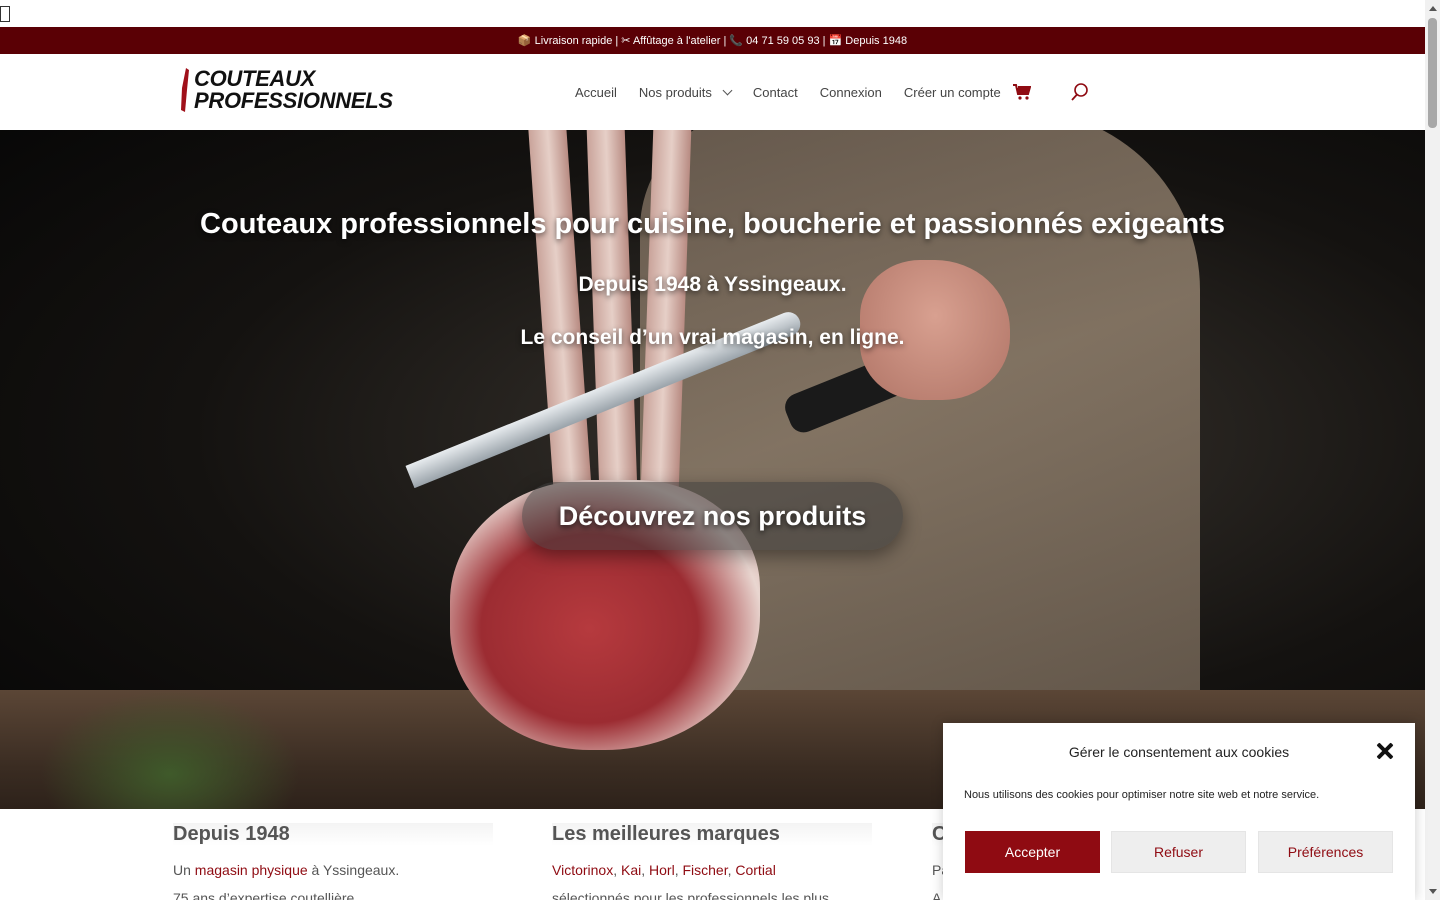 Image resolution: width=1440 pixels, height=900 pixels. I want to click on feature-text: Un, so click(184, 870).